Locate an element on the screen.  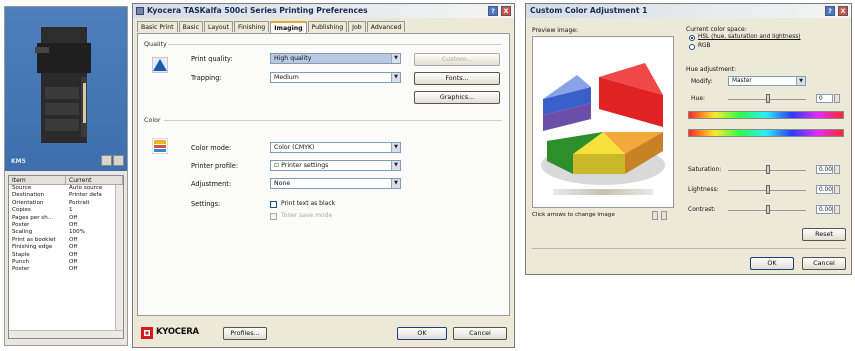
tab-basic: Basic is located at coordinates (190, 26).